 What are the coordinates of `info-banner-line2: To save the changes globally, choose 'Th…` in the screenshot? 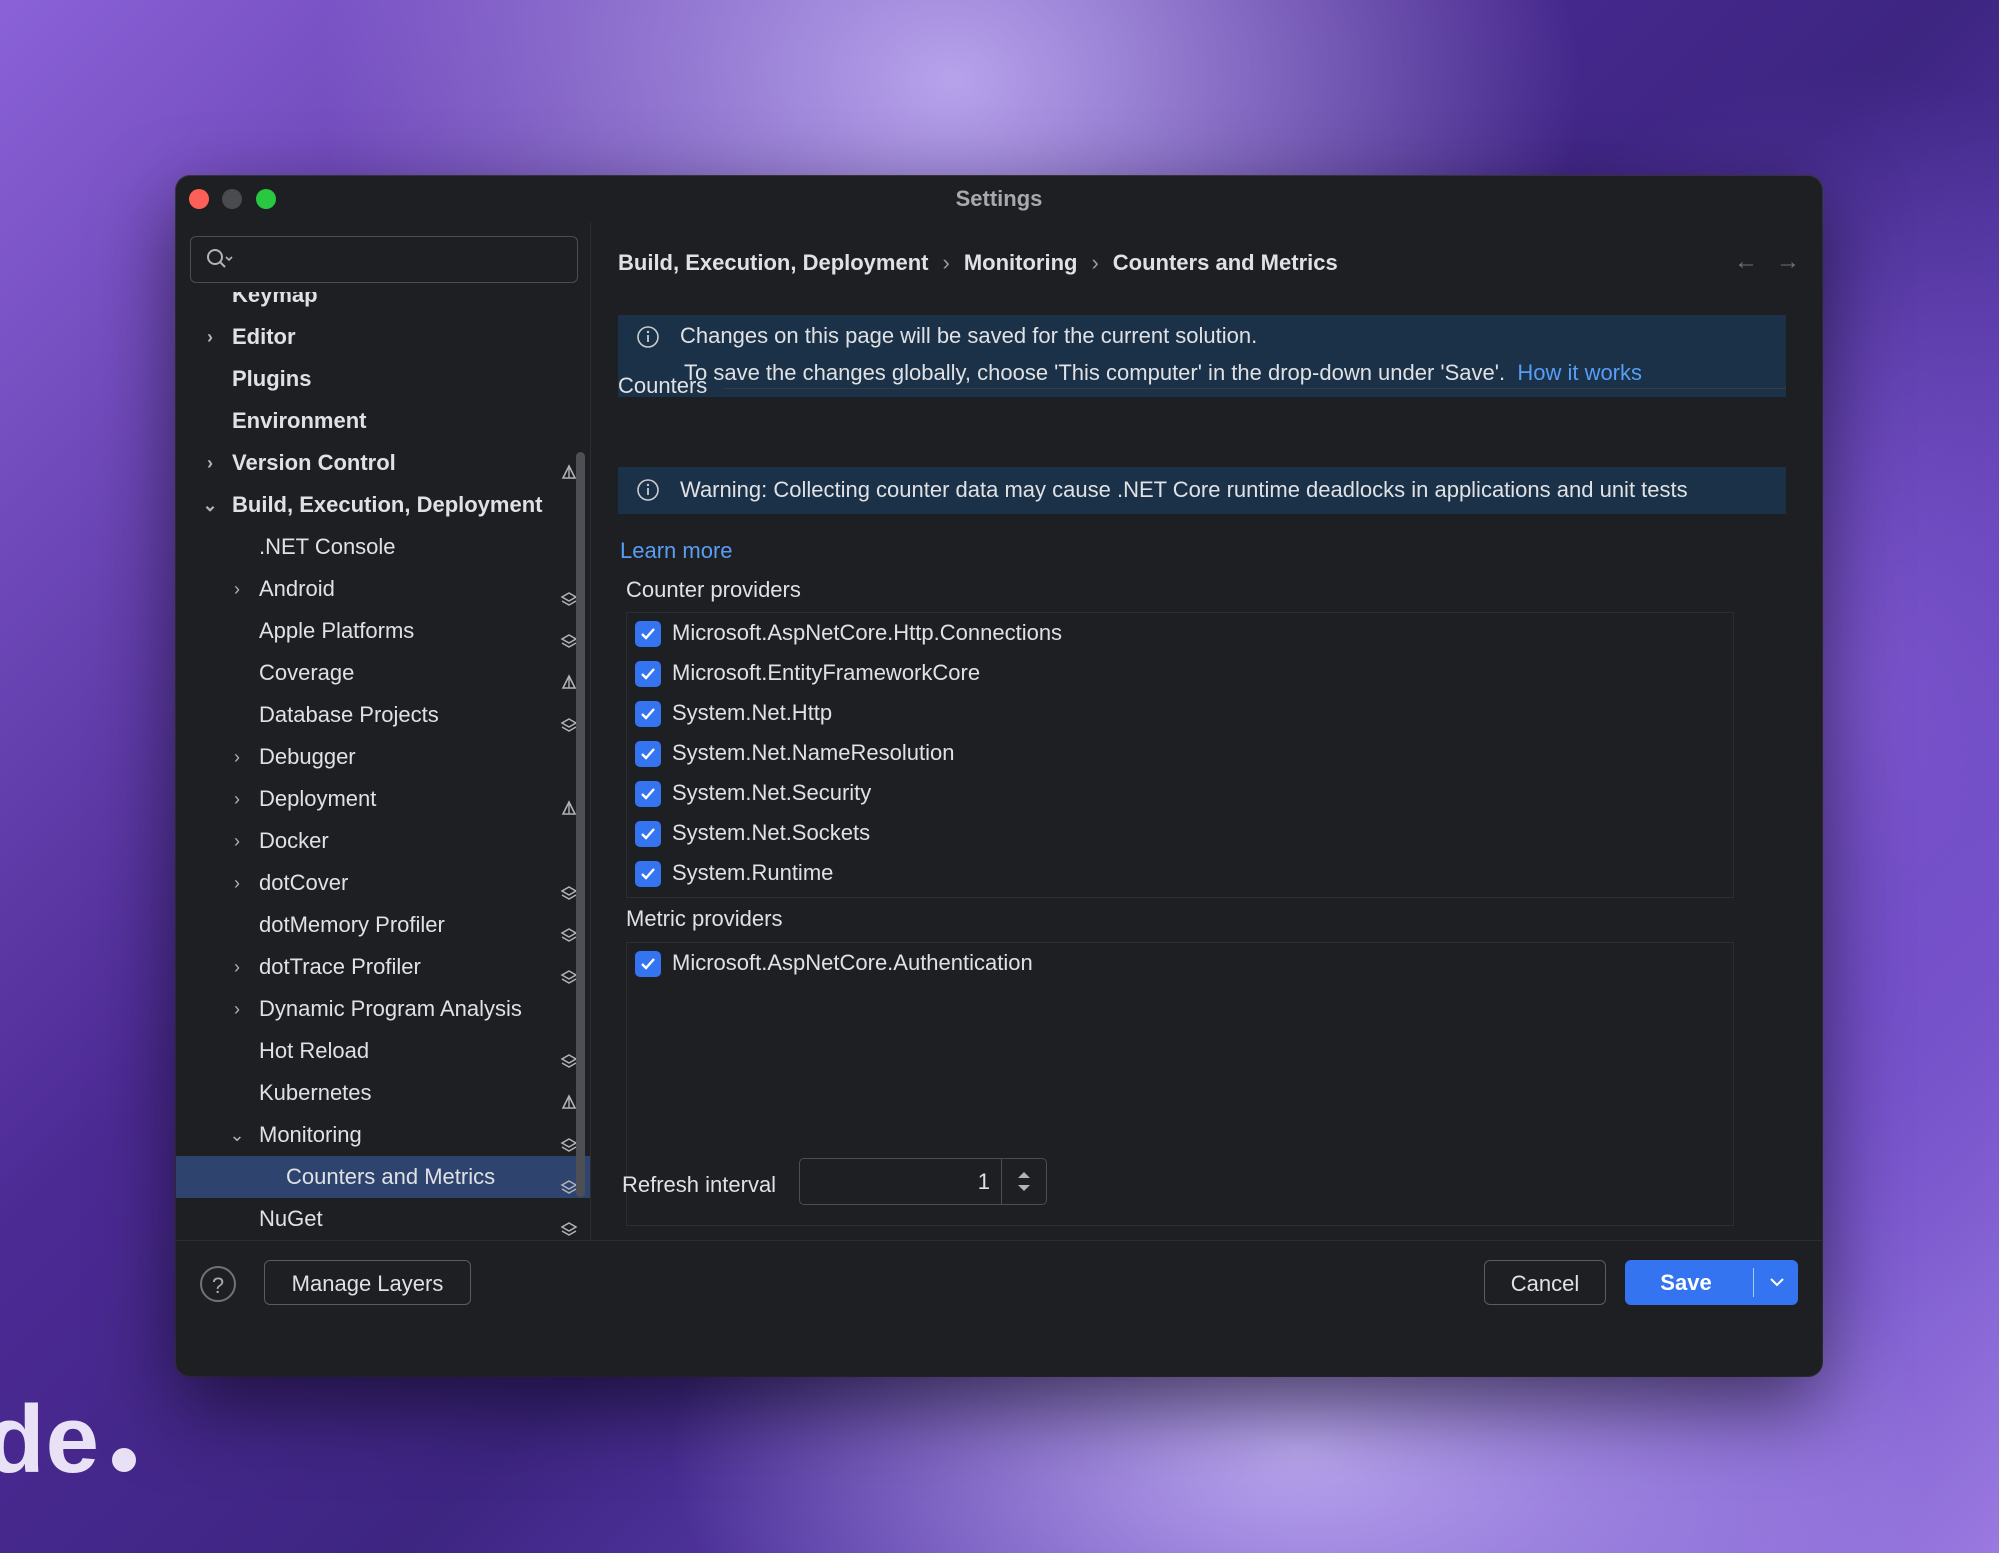 It's located at (1095, 372).